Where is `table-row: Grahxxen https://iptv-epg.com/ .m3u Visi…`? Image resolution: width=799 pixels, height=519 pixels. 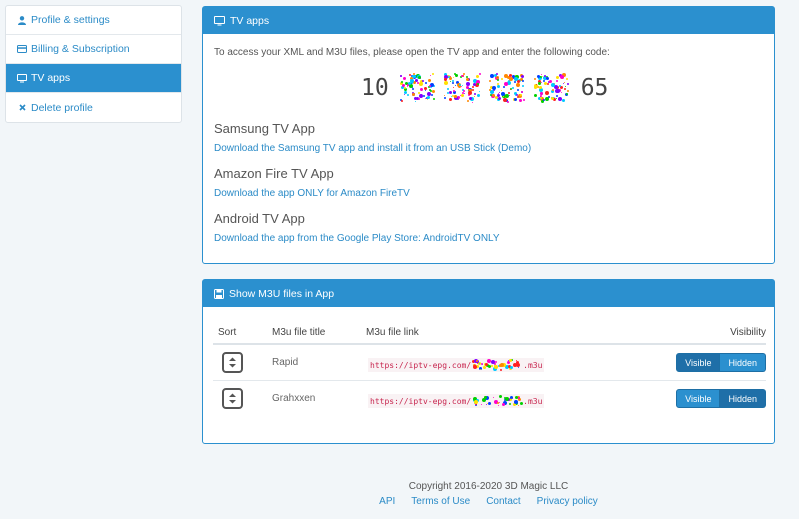 table-row: Grahxxen https://iptv-epg.com/ .m3u Visi… is located at coordinates (489, 399).